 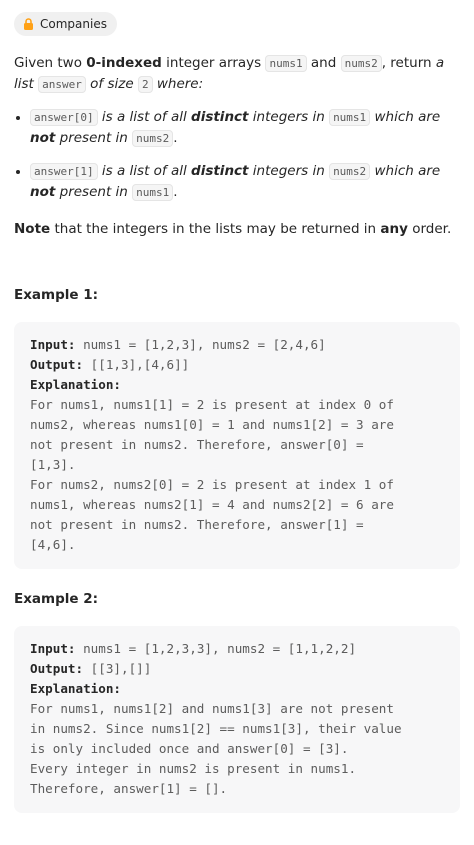 What do you see at coordinates (62, 84) in the screenshot?
I see `inline-code: answer` at bounding box center [62, 84].